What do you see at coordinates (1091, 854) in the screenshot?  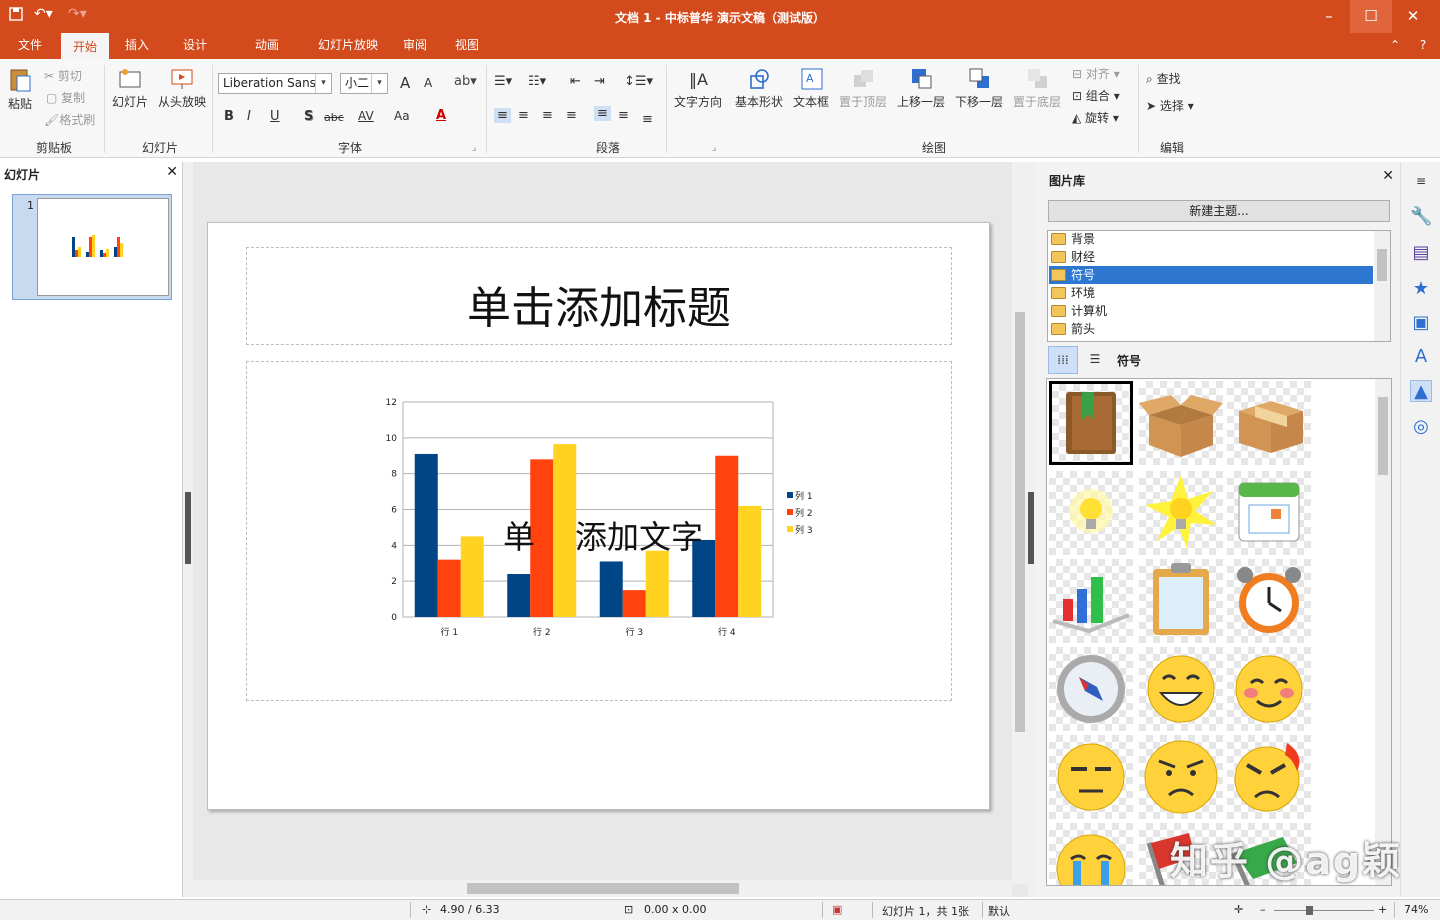 I see `crying-emoji-icon` at bounding box center [1091, 854].